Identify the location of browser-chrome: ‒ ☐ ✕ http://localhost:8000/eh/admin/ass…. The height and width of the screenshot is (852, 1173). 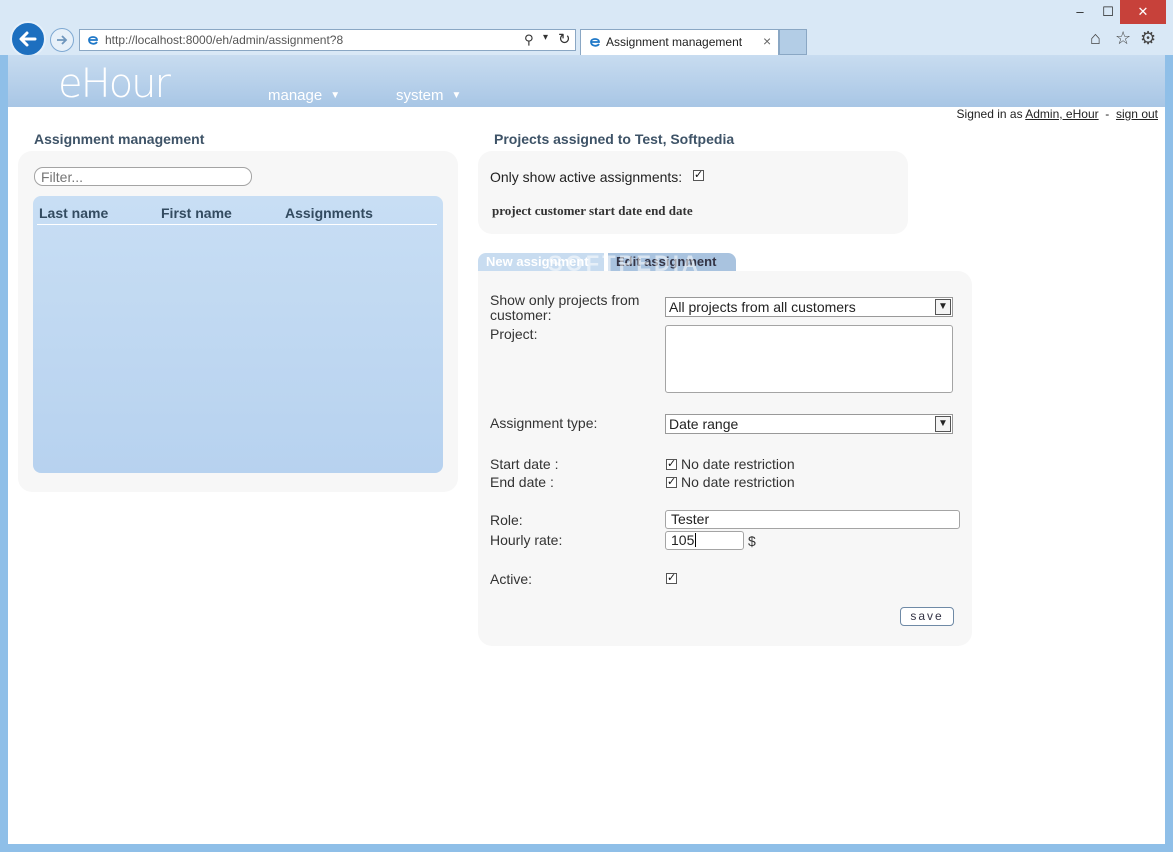
(586, 28).